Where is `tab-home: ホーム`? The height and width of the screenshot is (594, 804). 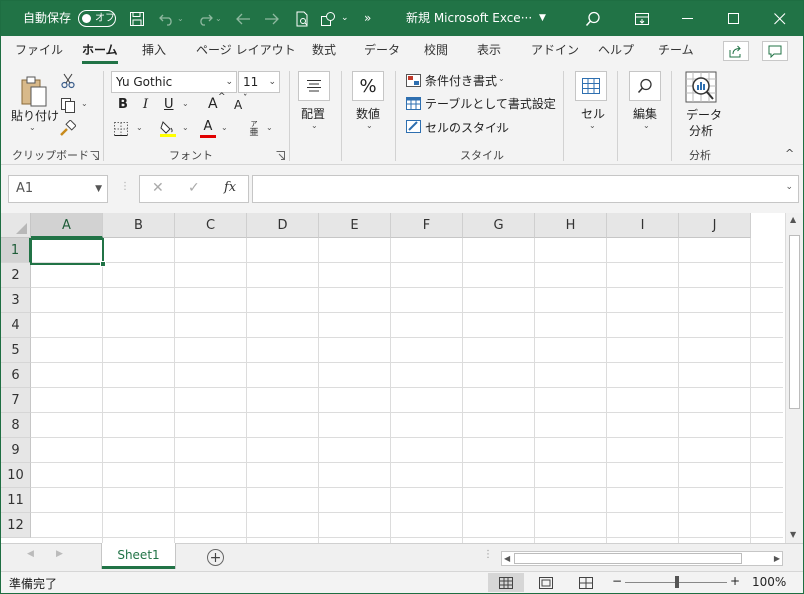 tab-home: ホーム is located at coordinates (100, 50).